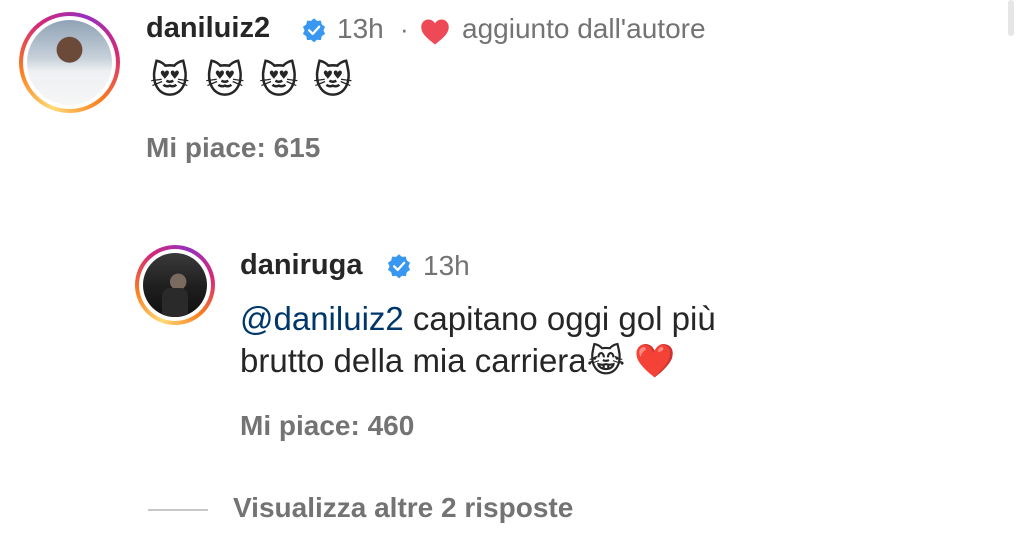 This screenshot has height=541, width=1024. I want to click on author-heart-icon, so click(435, 32).